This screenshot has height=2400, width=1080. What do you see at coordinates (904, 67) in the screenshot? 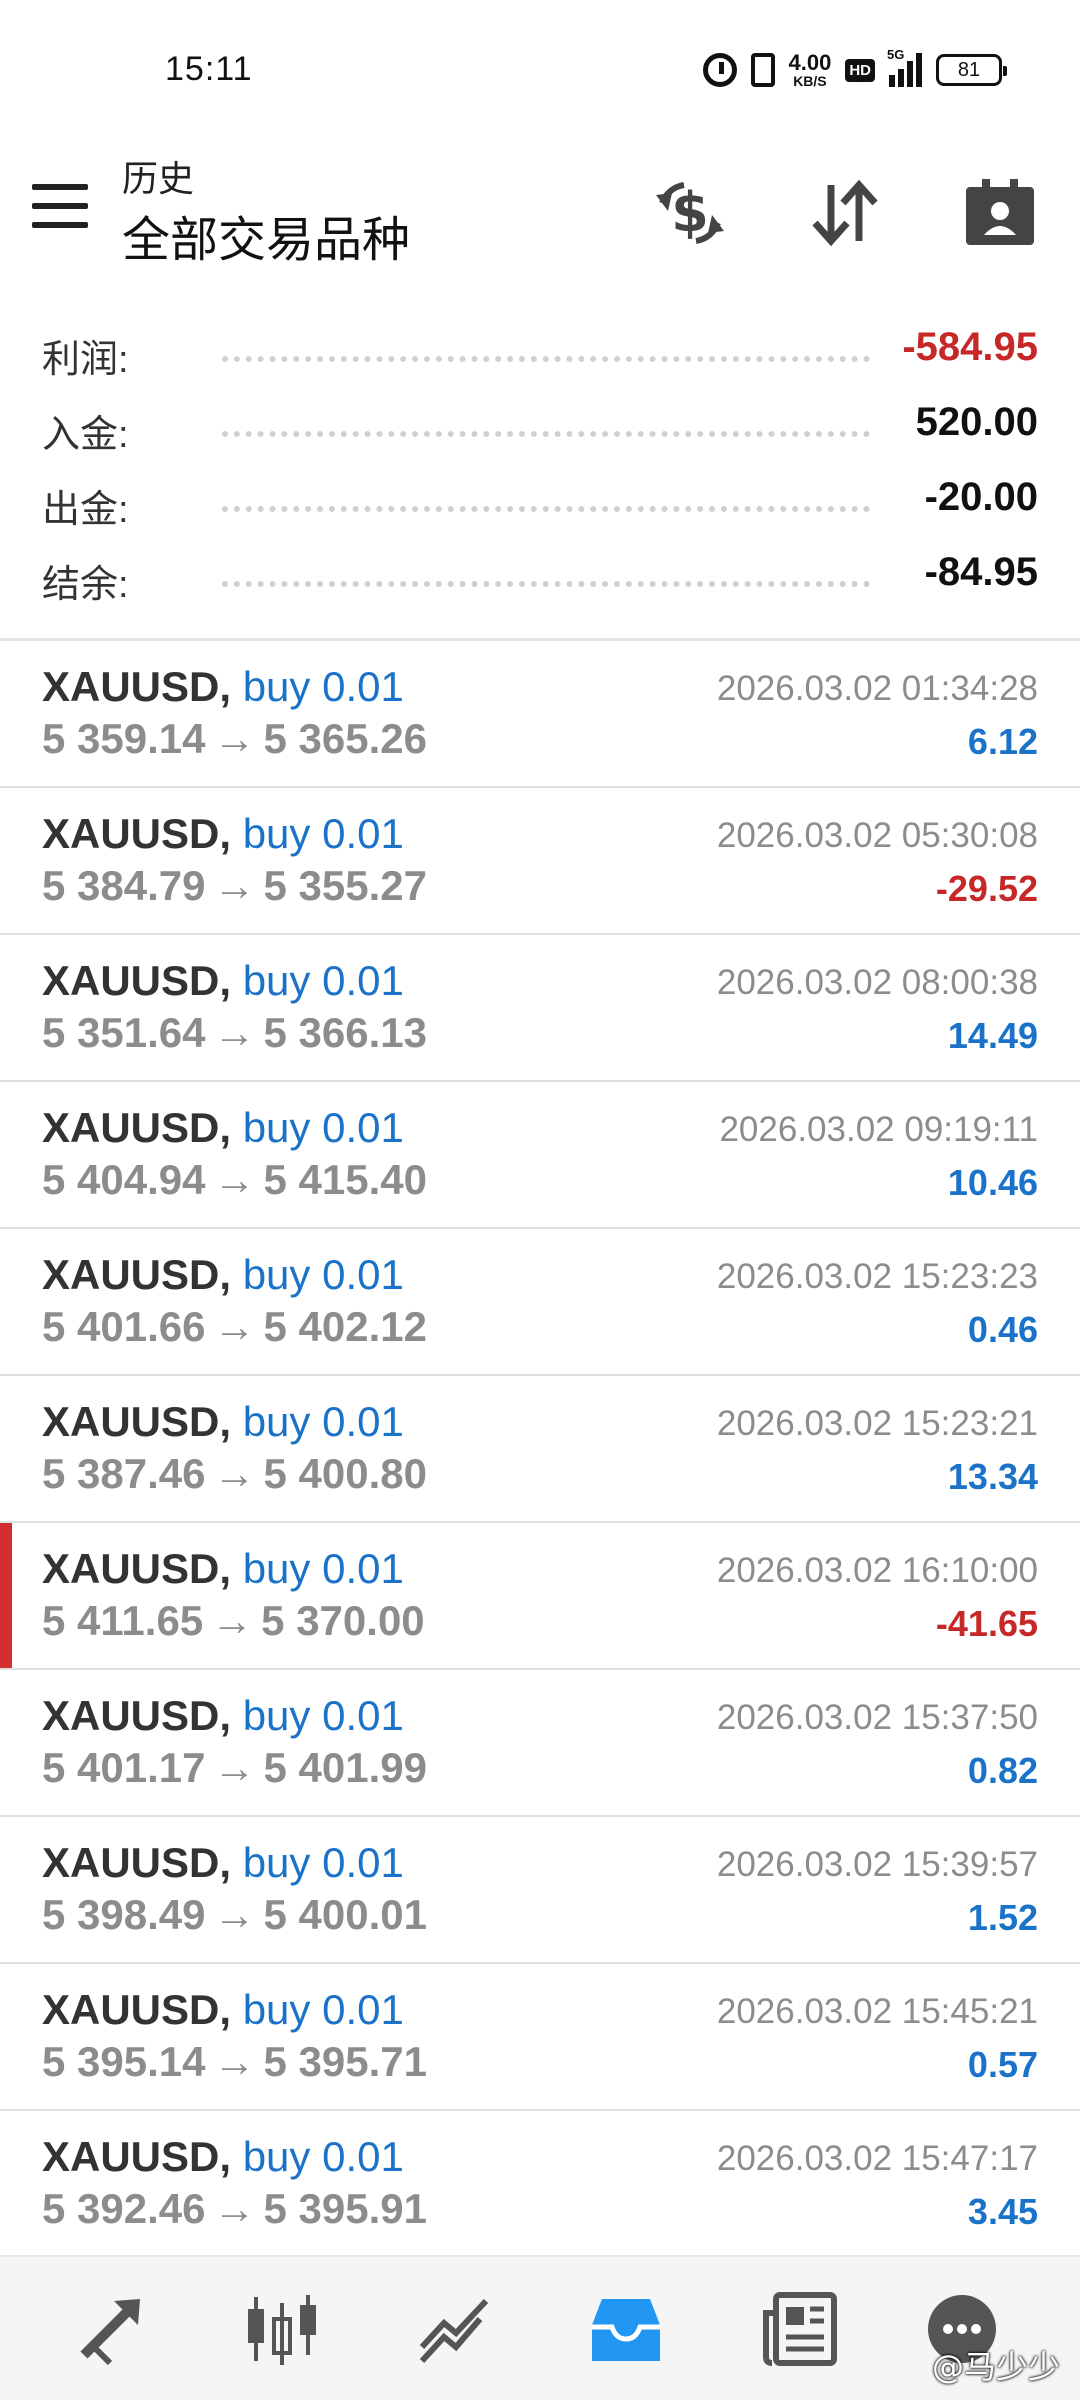
I see `signal-icon: 5G` at bounding box center [904, 67].